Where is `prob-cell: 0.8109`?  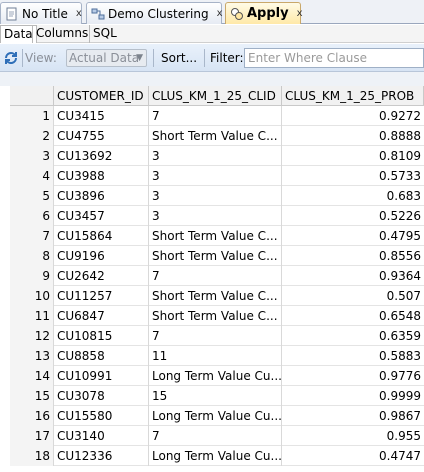 prob-cell: 0.8109 is located at coordinates (353, 156).